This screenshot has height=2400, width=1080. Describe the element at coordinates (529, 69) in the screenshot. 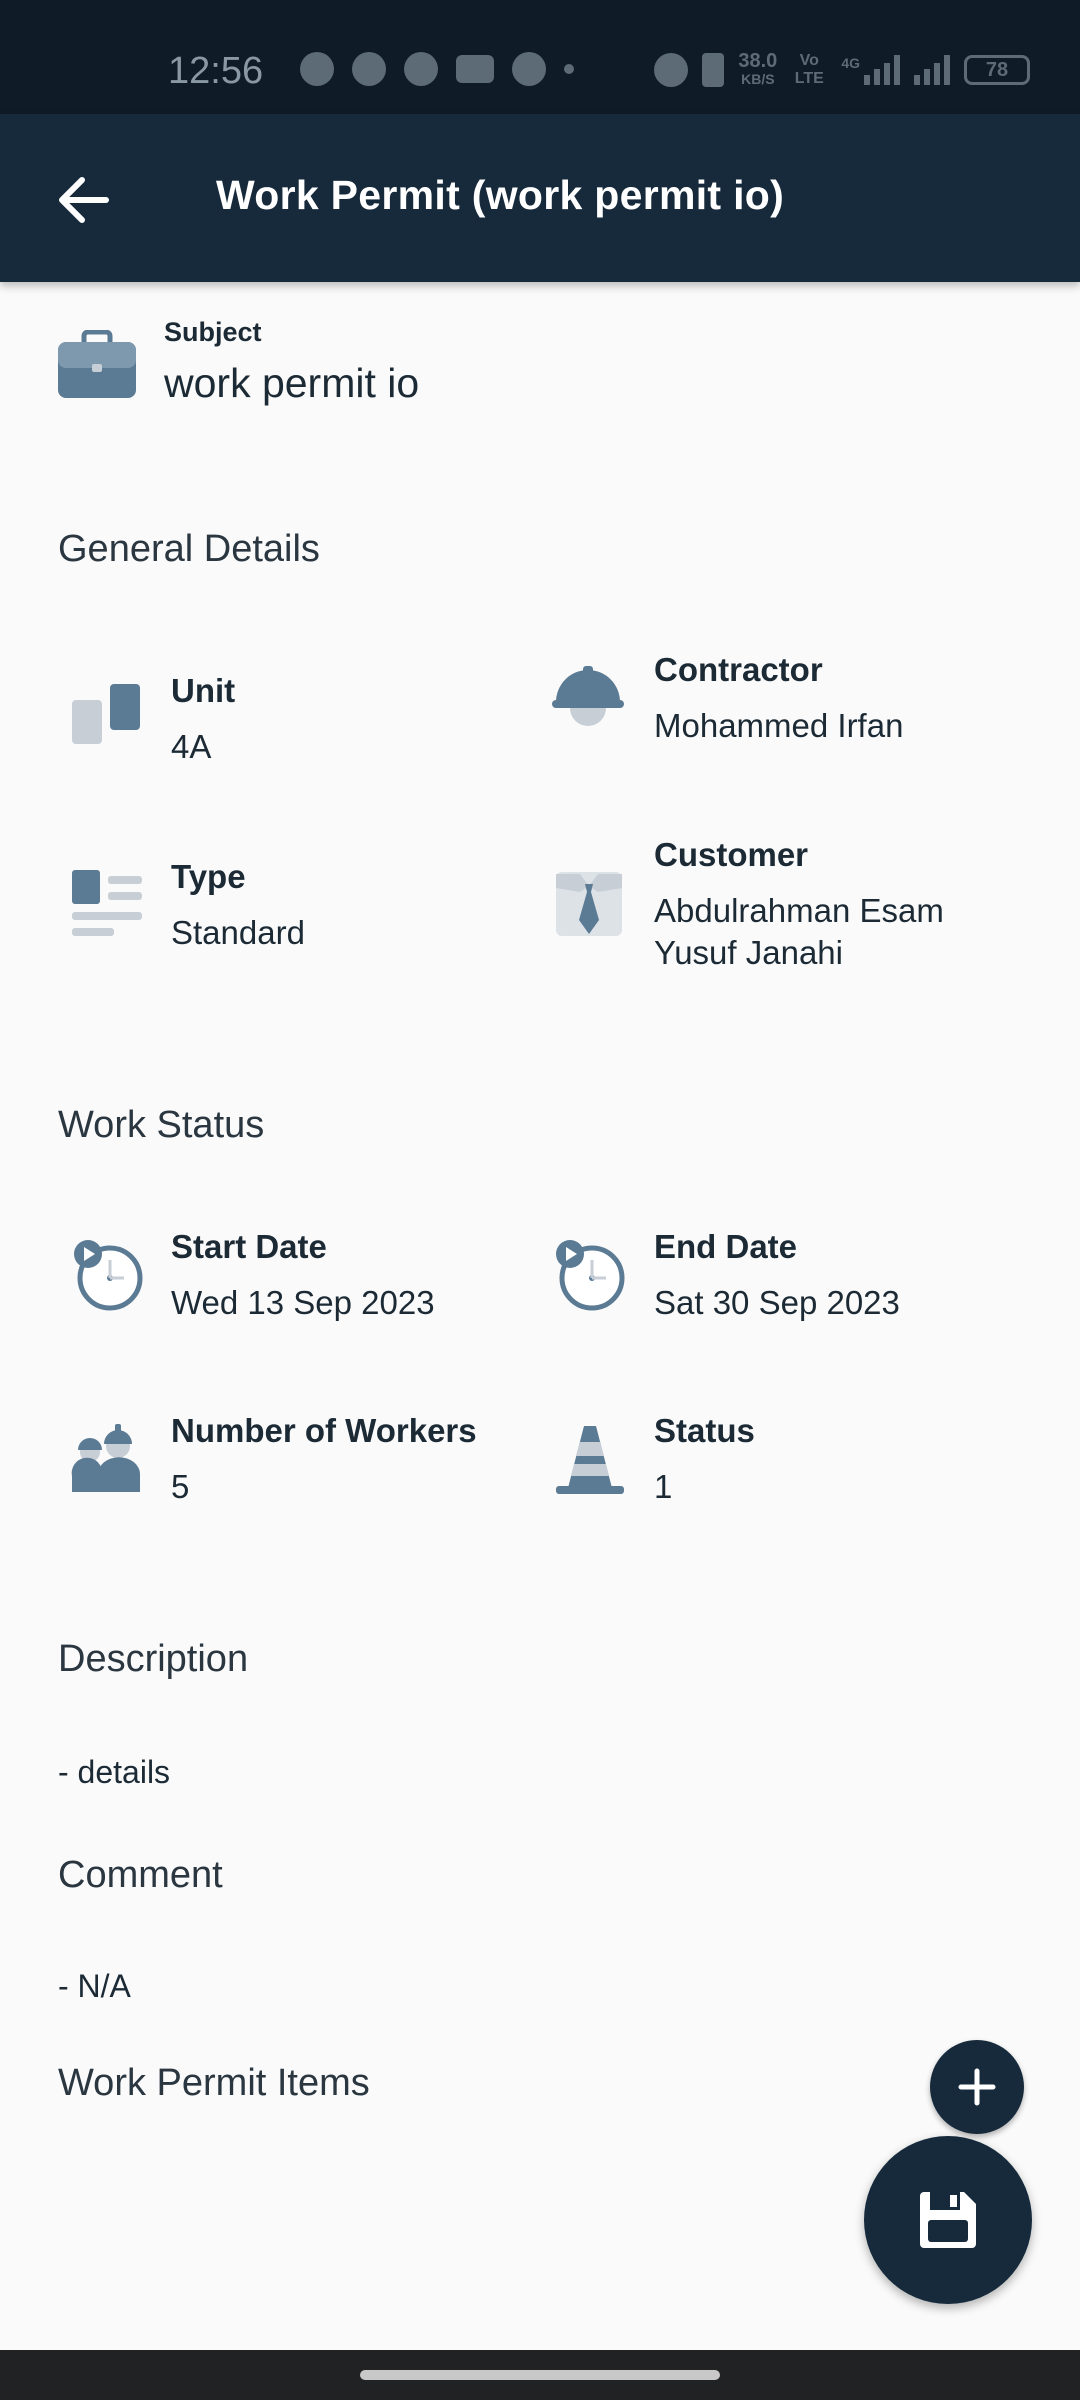

I see `pinterest-icon` at that location.